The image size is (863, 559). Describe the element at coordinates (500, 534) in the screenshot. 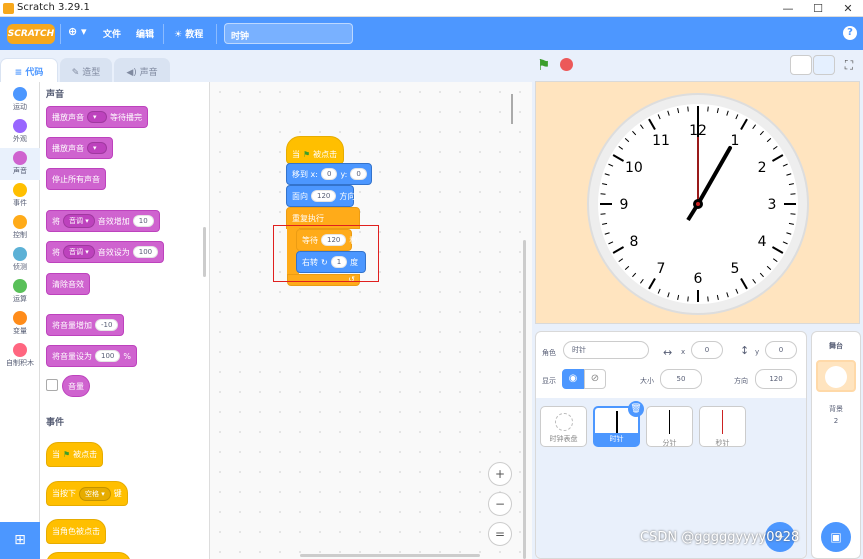

I see `zoom-reset-button: =` at that location.